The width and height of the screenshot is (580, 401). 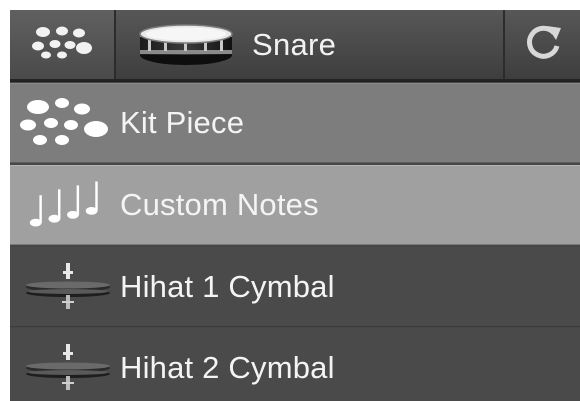 I want to click on instrument-title: Snare, so click(x=294, y=44).